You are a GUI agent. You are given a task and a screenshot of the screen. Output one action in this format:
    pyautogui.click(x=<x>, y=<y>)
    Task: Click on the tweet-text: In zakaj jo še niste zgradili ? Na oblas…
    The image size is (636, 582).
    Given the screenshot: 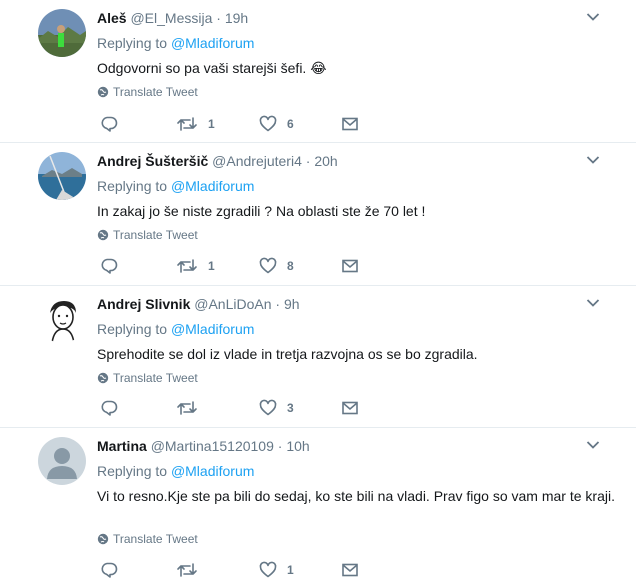 What is the action you would take?
    pyautogui.click(x=261, y=211)
    